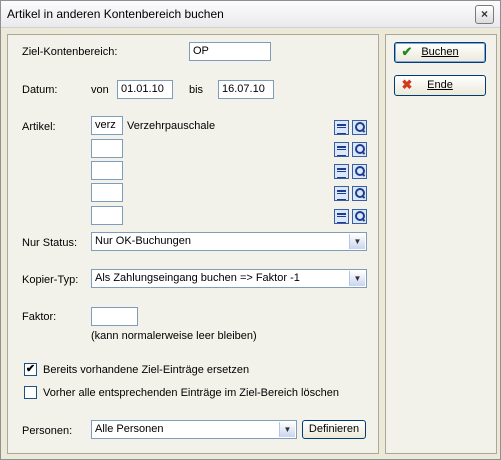 The height and width of the screenshot is (460, 501). Describe the element at coordinates (171, 126) in the screenshot. I see `artikel-name-1: Verzehrpauschale` at that location.